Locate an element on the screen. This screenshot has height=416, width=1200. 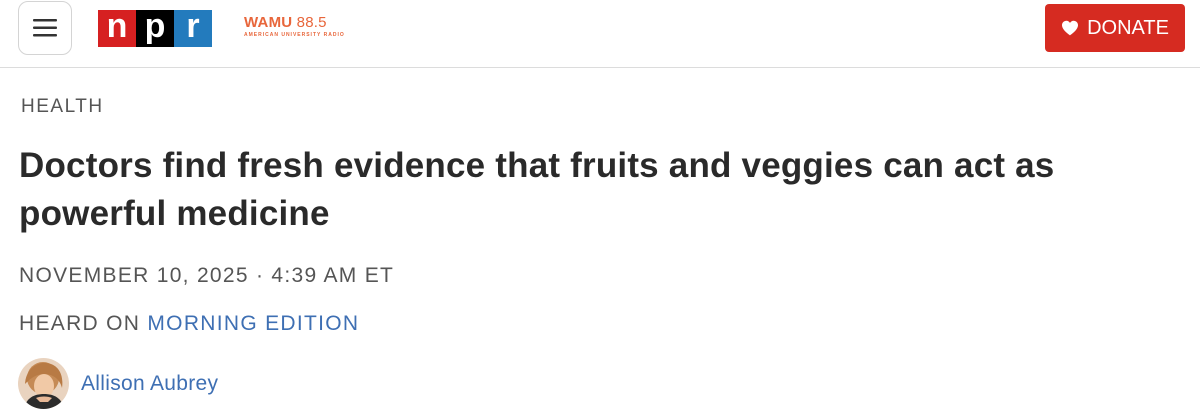
donate-button: DONATE is located at coordinates (1115, 28).